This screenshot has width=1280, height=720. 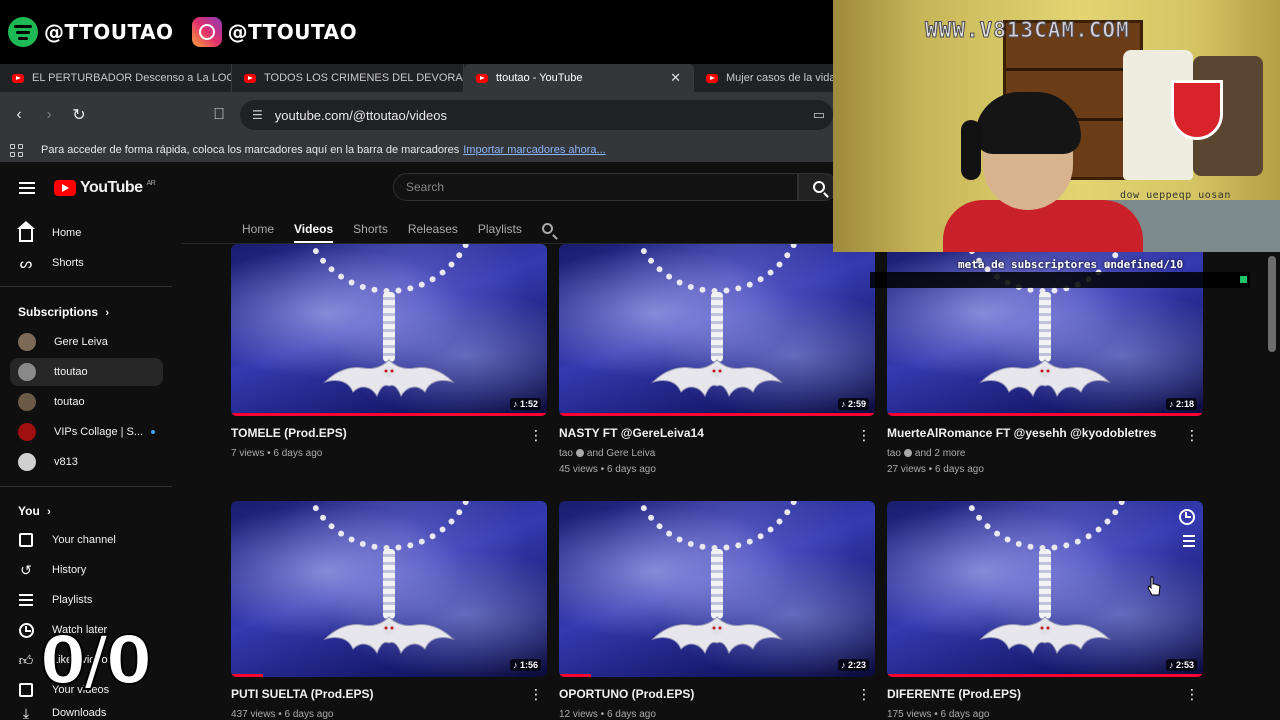 What do you see at coordinates (26, 713) in the screenshot?
I see `download-icon: ⤓` at bounding box center [26, 713].